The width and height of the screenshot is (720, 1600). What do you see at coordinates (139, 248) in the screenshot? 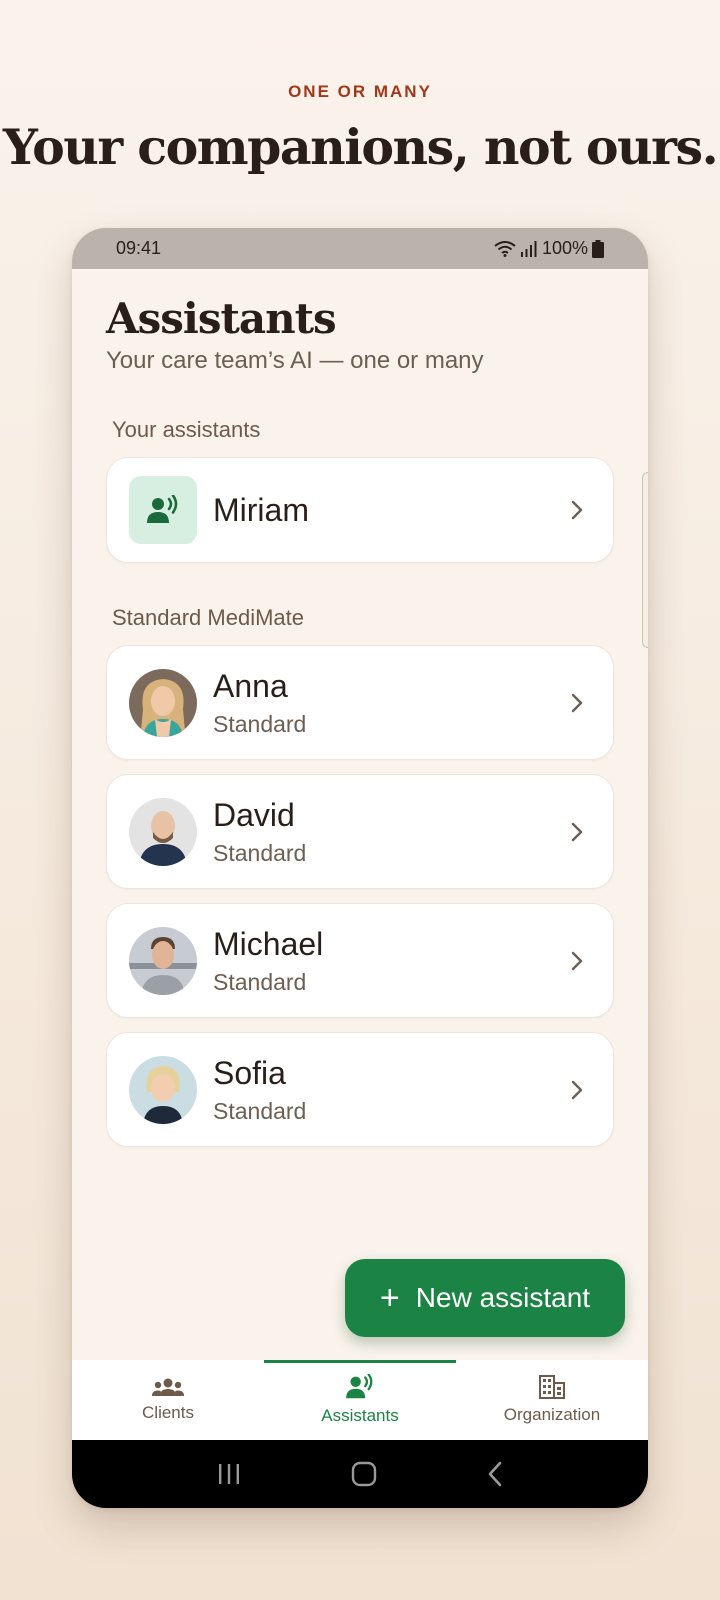
I see `status-time: 09:41` at bounding box center [139, 248].